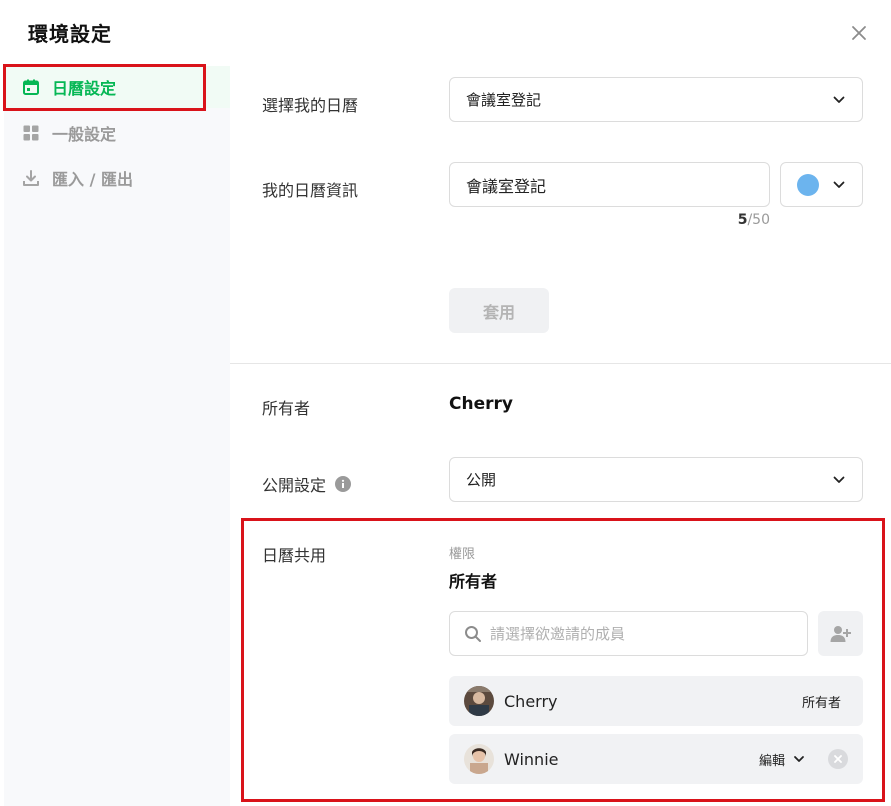 This screenshot has width=891, height=806. Describe the element at coordinates (499, 310) in the screenshot. I see `apply-button: 套用` at that location.